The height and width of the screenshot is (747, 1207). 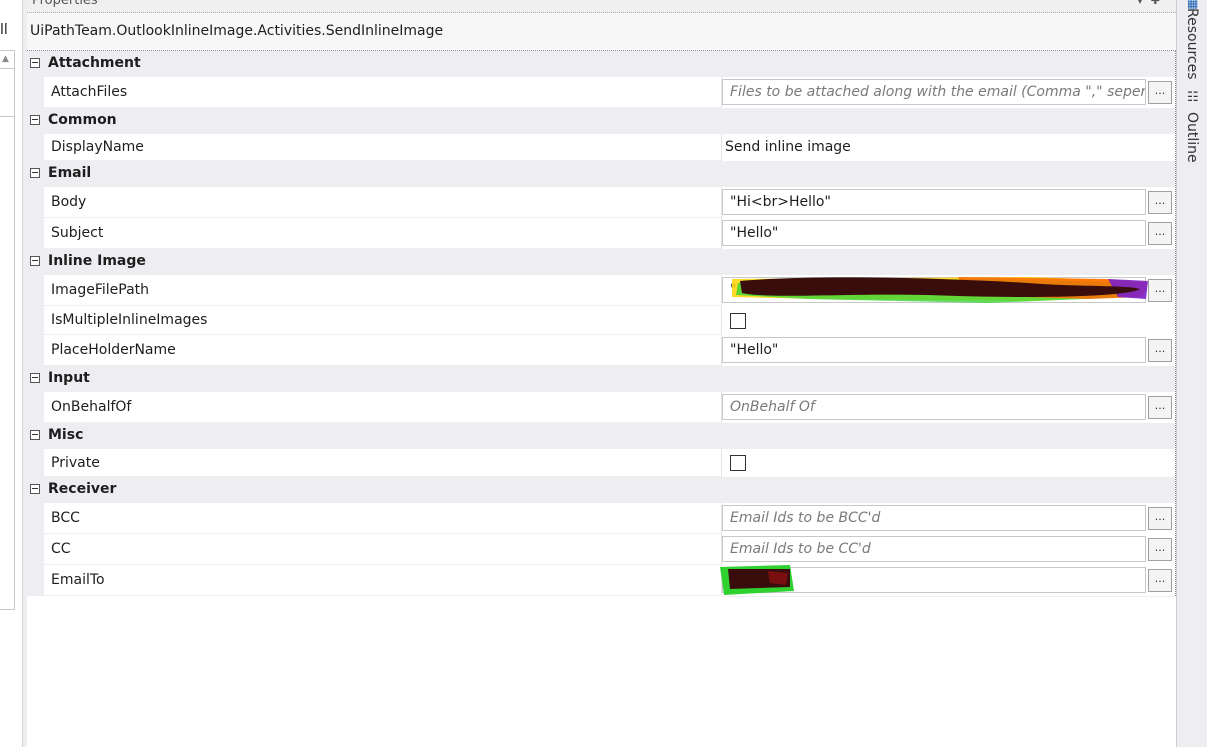 What do you see at coordinates (382, 202) in the screenshot?
I see `property-name: Body` at bounding box center [382, 202].